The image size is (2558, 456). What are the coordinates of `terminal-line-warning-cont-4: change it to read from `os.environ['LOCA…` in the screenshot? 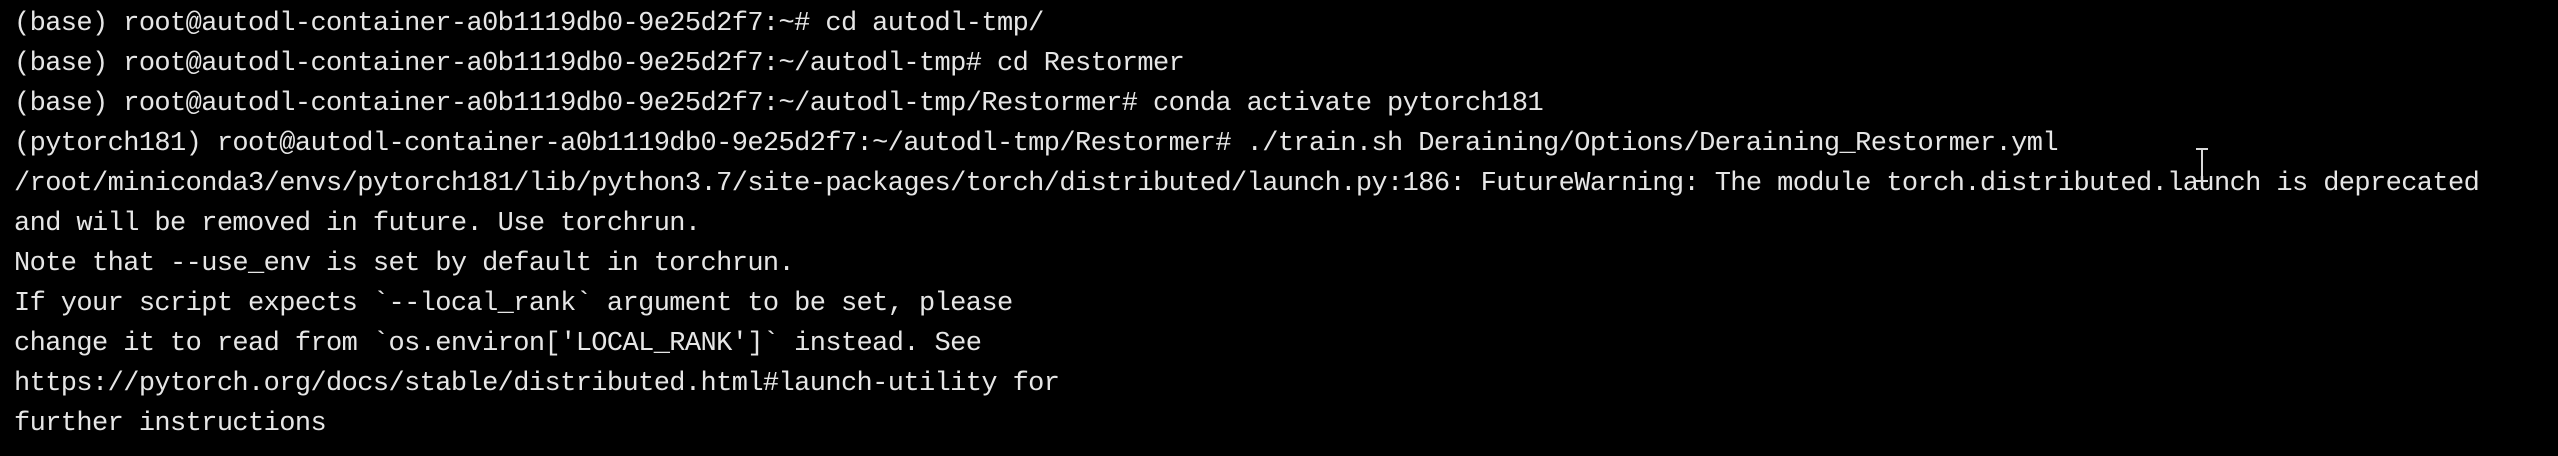 It's located at (498, 344).